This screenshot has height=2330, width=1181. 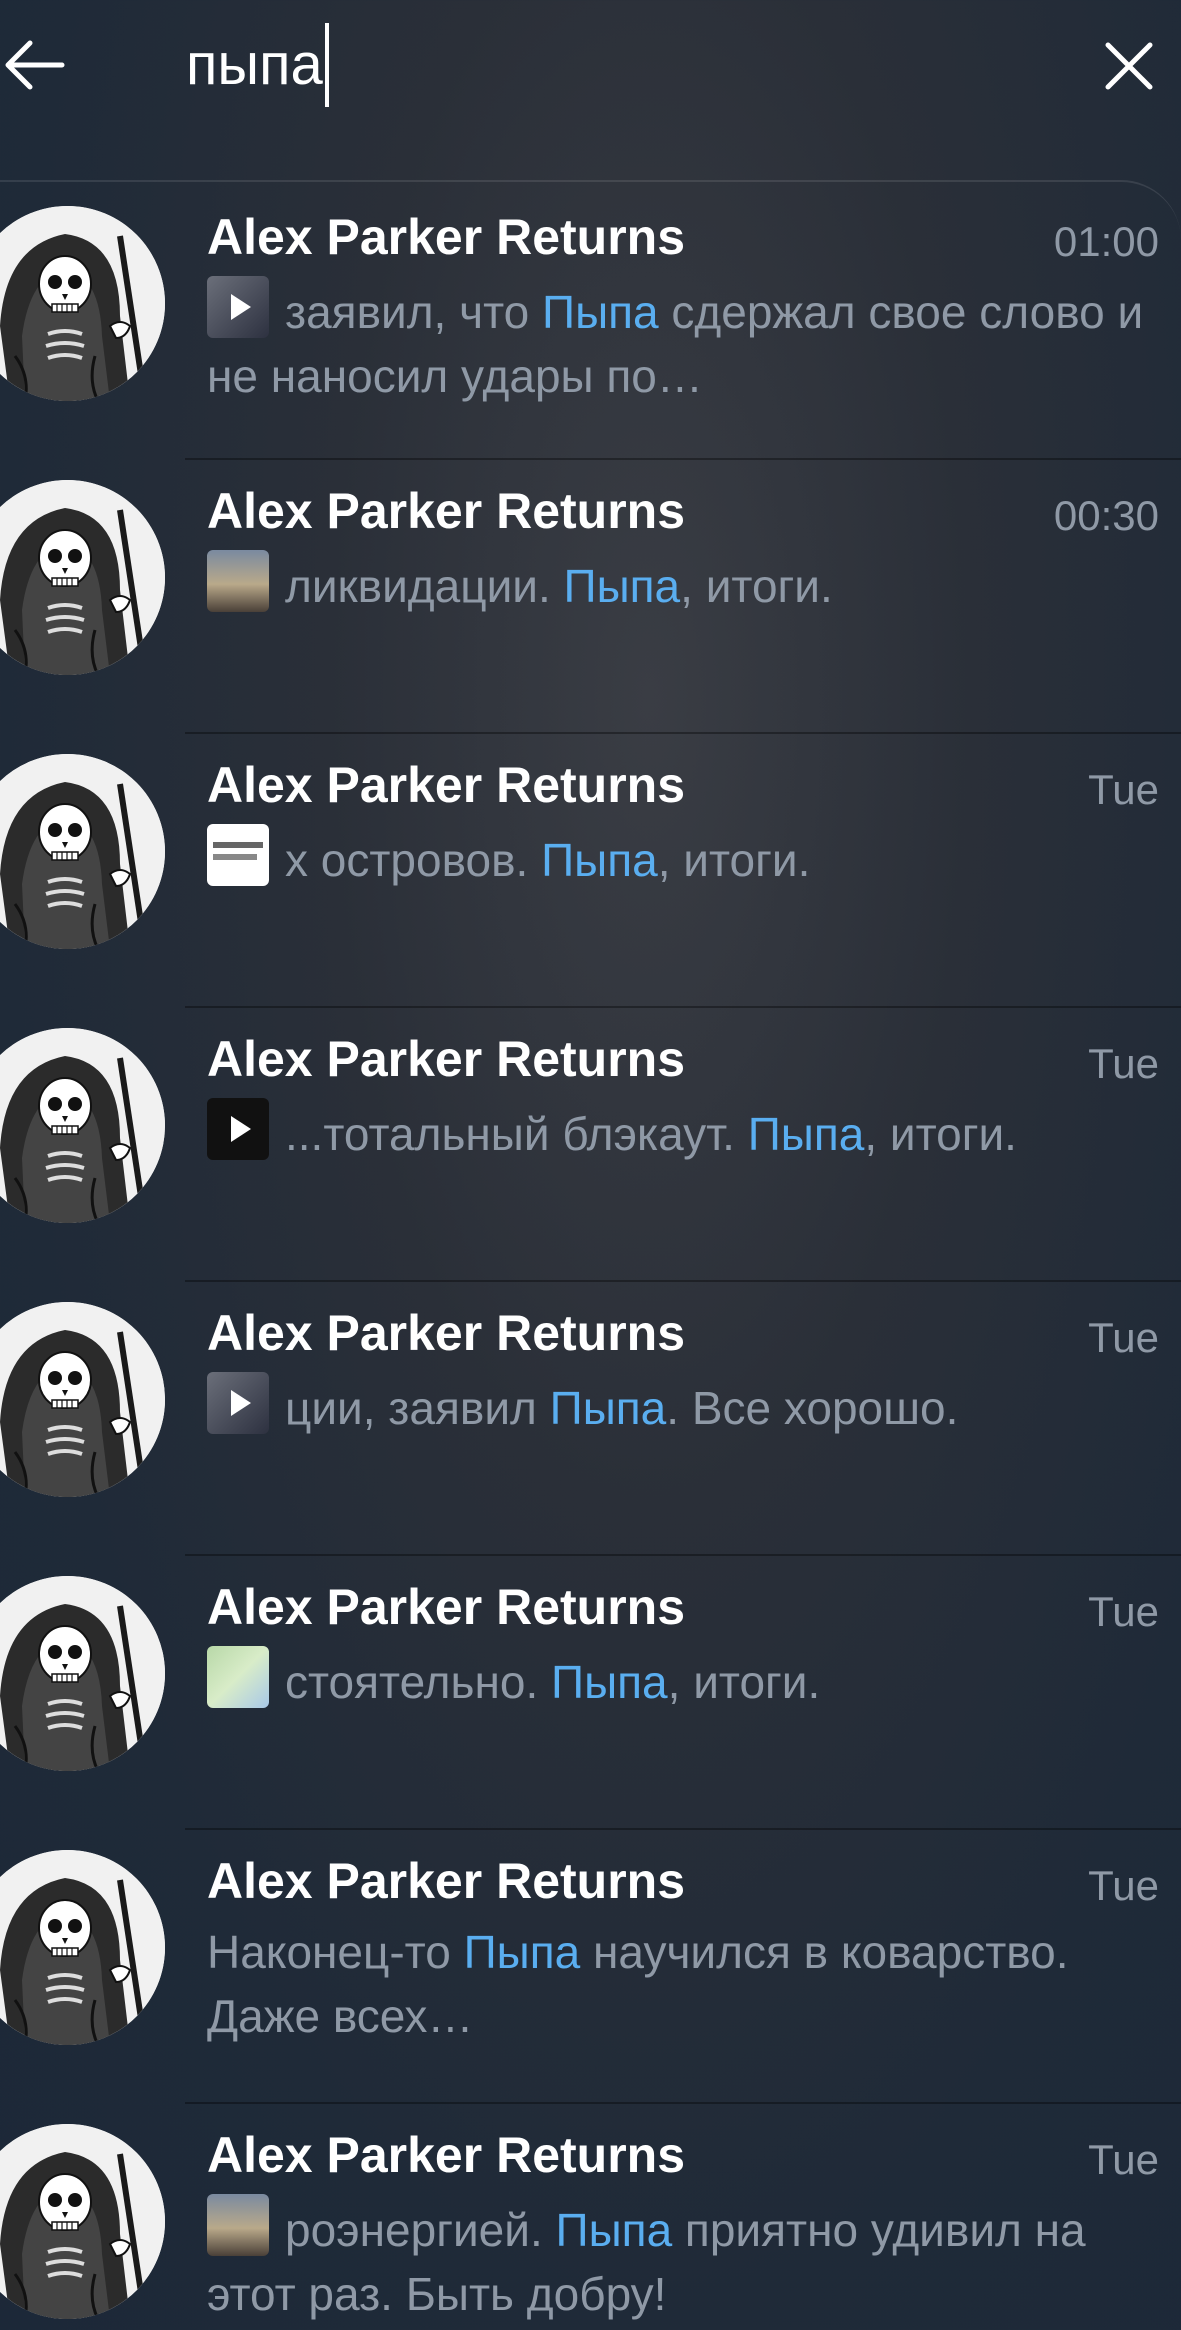 I want to click on message-preview: стоятельно. Пыпа, итоги., so click(x=684, y=1680).